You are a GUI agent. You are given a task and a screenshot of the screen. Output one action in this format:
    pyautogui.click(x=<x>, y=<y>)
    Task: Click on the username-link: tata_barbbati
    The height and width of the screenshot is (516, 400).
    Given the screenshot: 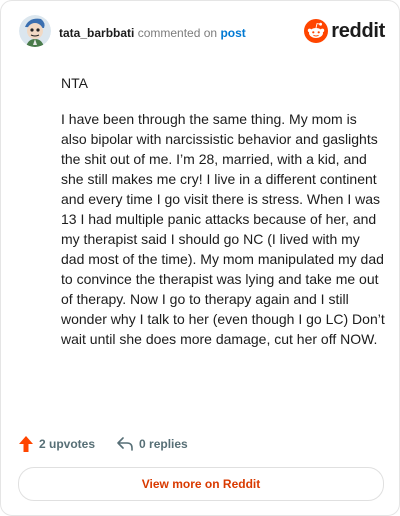 What is the action you would take?
    pyautogui.click(x=96, y=33)
    